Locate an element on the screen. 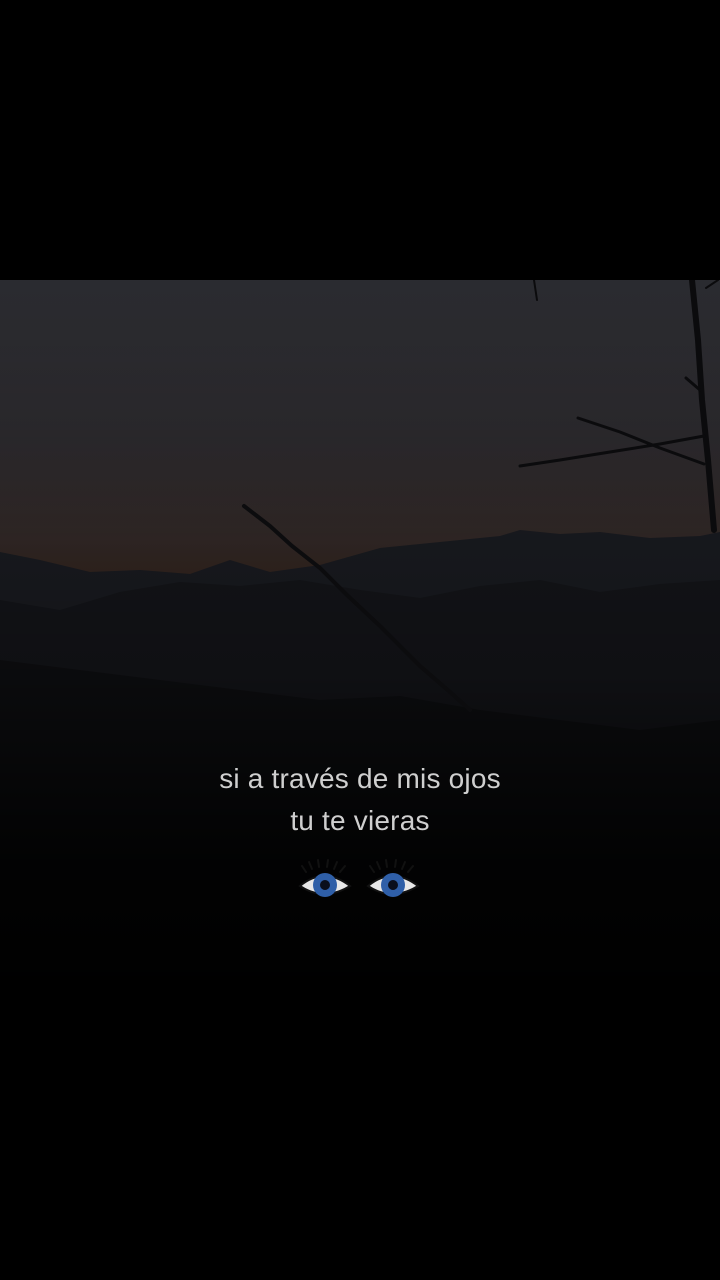  left-eye is located at coordinates (325, 878).